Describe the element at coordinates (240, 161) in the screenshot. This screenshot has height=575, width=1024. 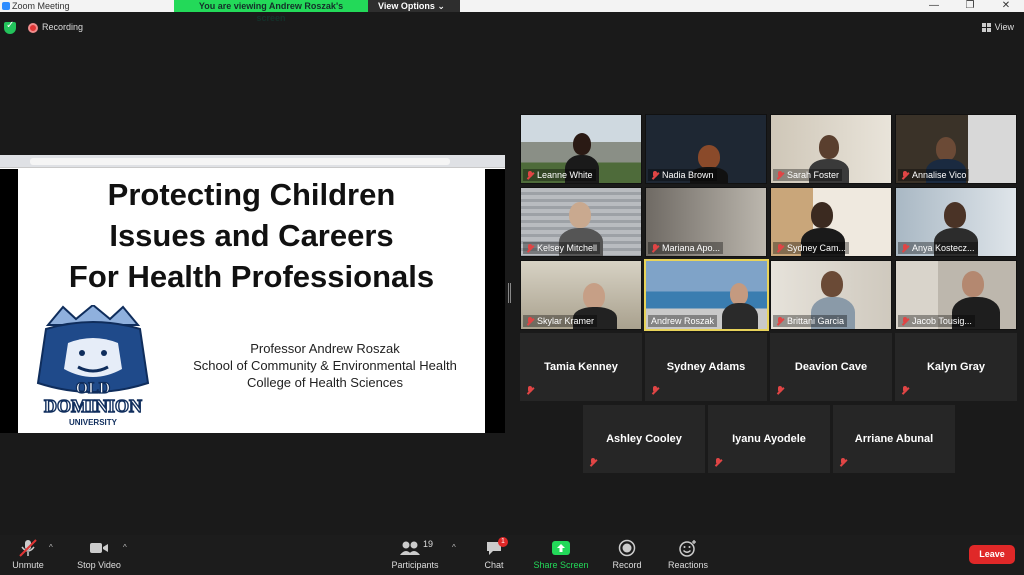
I see `shared-url-bar` at that location.